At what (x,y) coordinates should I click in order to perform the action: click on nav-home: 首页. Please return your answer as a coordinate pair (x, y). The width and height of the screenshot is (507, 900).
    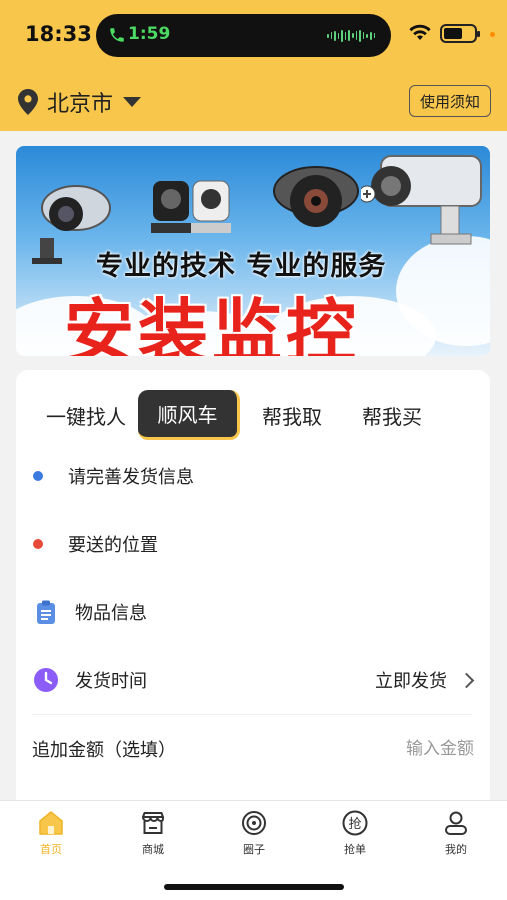
    Looking at the image, I should click on (51, 833).